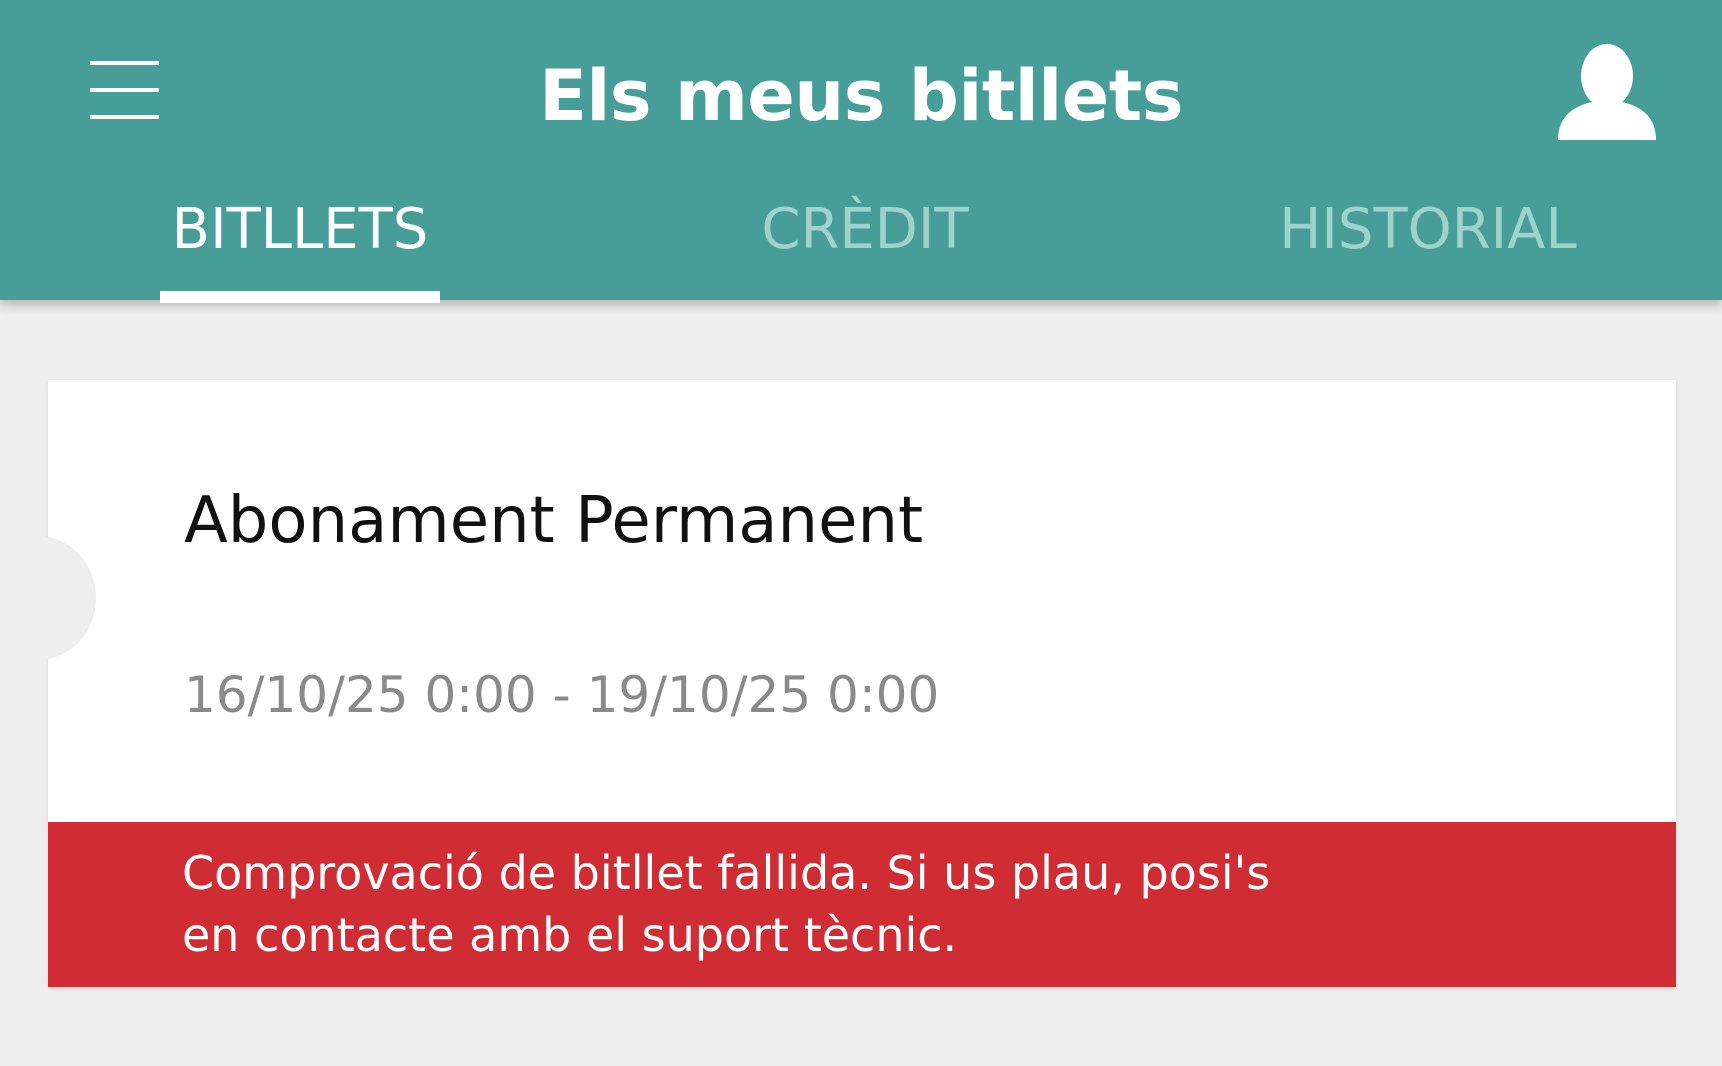  Describe the element at coordinates (861, 96) in the screenshot. I see `page-title: Els meus bitllets` at that location.